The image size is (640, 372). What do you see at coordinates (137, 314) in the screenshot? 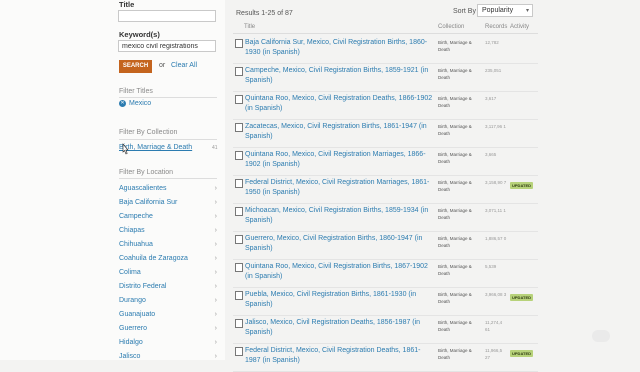
I see `location-label: Guanajuato` at bounding box center [137, 314].